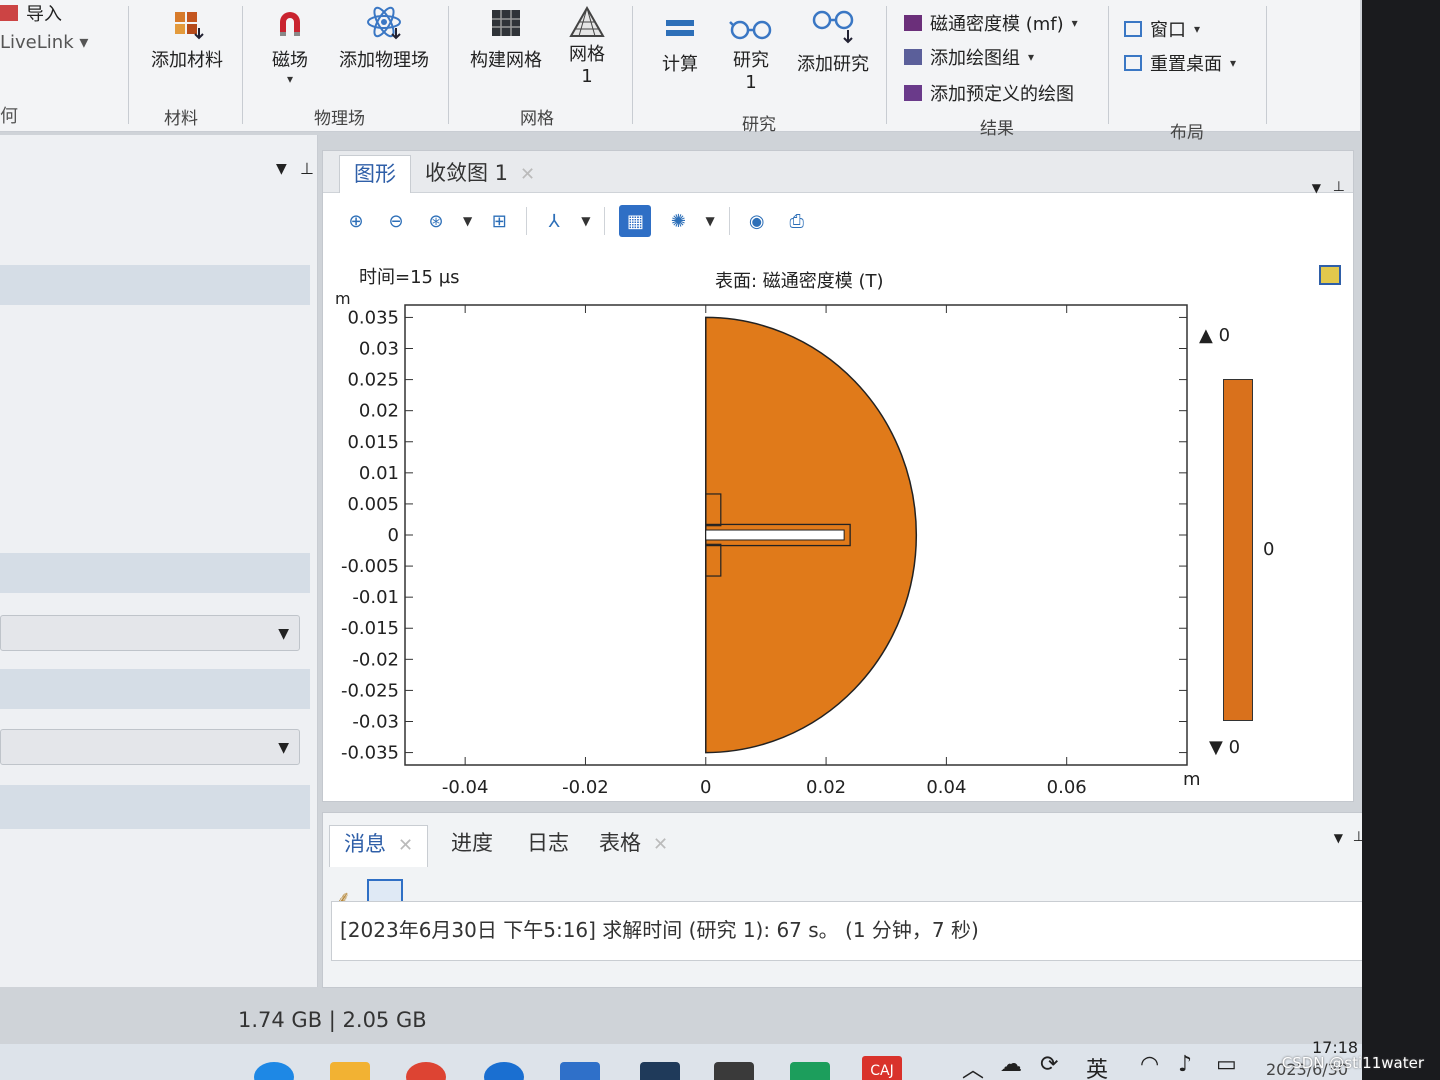 The height and width of the screenshot is (1080, 1440). What do you see at coordinates (44, 42) in the screenshot?
I see `livelink-button: LiveLink ▾` at bounding box center [44, 42].